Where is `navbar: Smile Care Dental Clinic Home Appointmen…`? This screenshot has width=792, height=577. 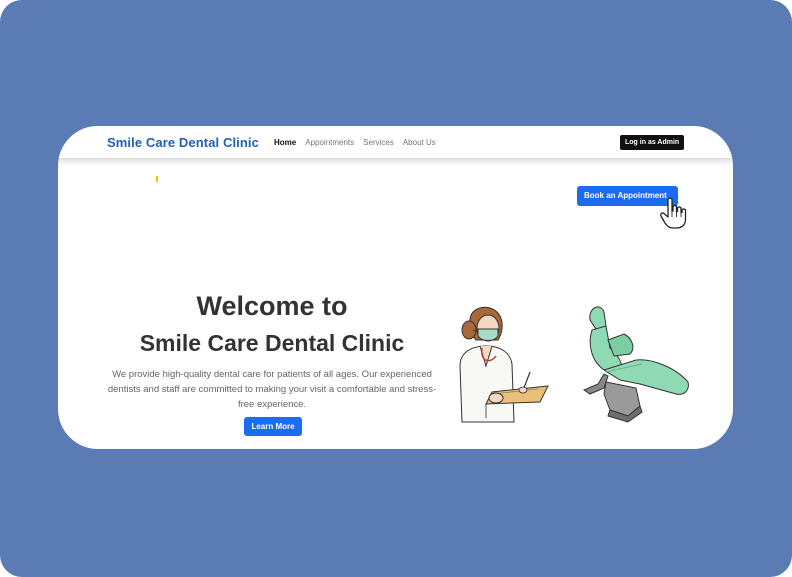
navbar: Smile Care Dental Clinic Home Appointmen… is located at coordinates (395, 142).